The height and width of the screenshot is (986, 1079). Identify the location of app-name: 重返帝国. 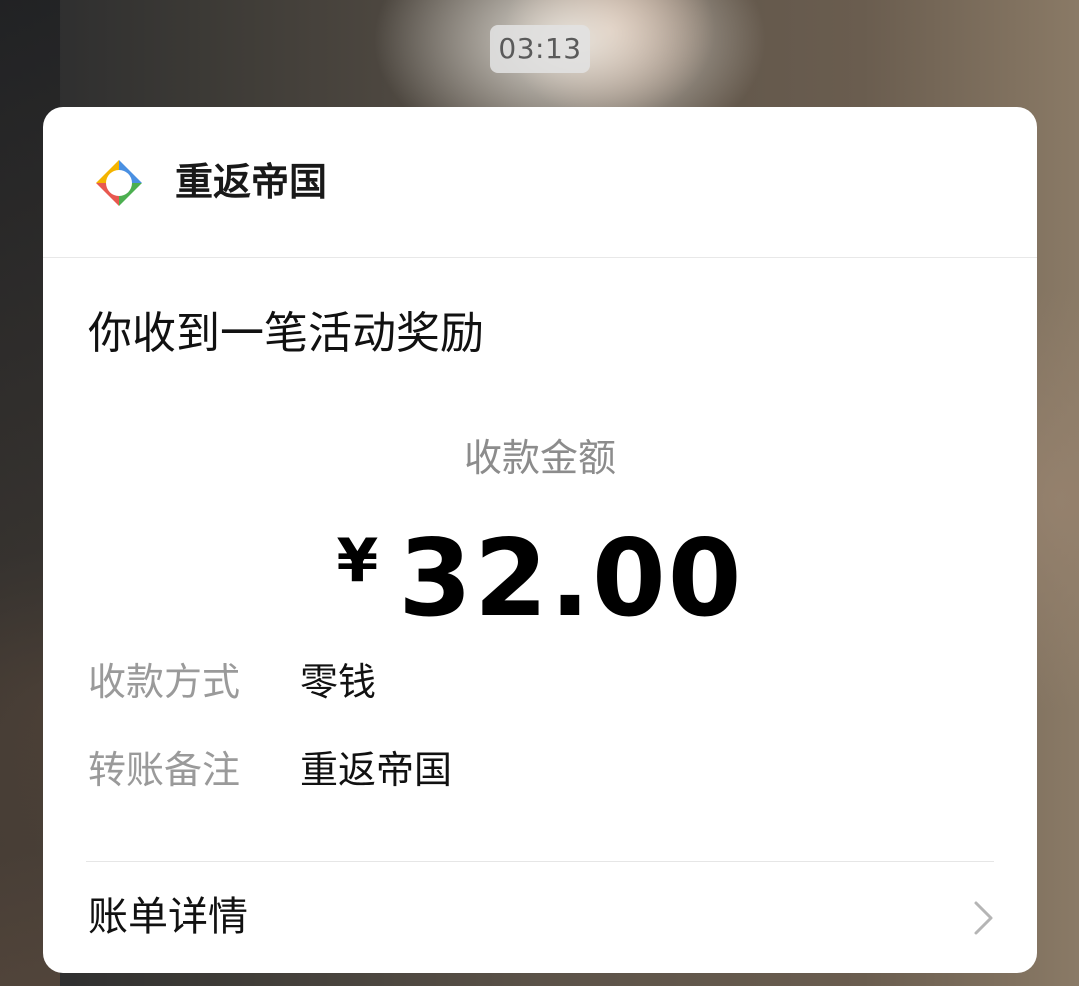
(251, 182).